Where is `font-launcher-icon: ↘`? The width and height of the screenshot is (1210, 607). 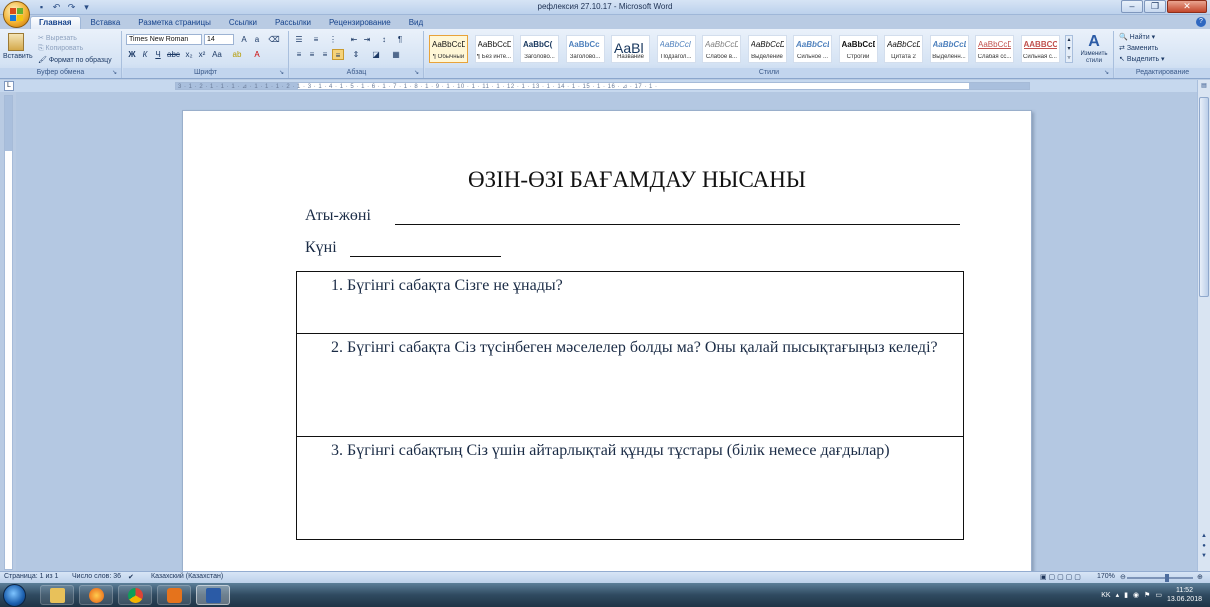 font-launcher-icon: ↘ is located at coordinates (282, 73).